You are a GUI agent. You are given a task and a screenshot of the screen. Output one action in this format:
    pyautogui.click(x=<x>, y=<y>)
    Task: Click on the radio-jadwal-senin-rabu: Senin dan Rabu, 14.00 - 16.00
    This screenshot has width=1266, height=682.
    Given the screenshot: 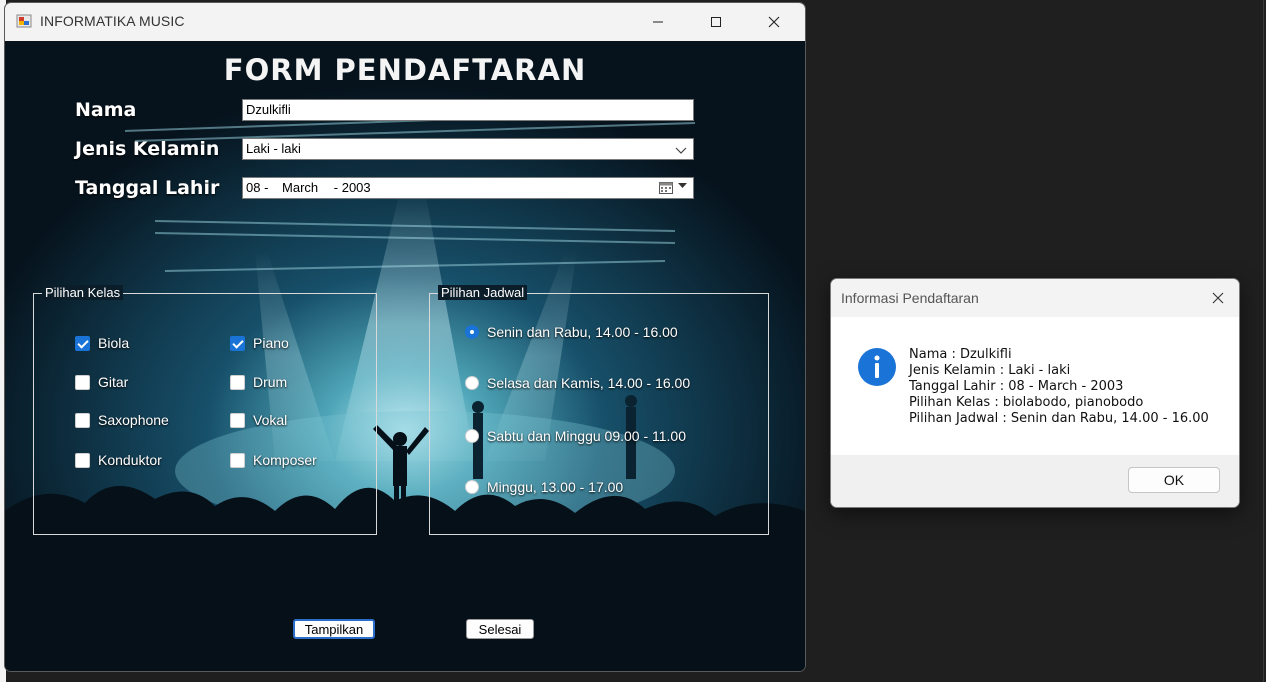 What is the action you would take?
    pyautogui.click(x=571, y=332)
    